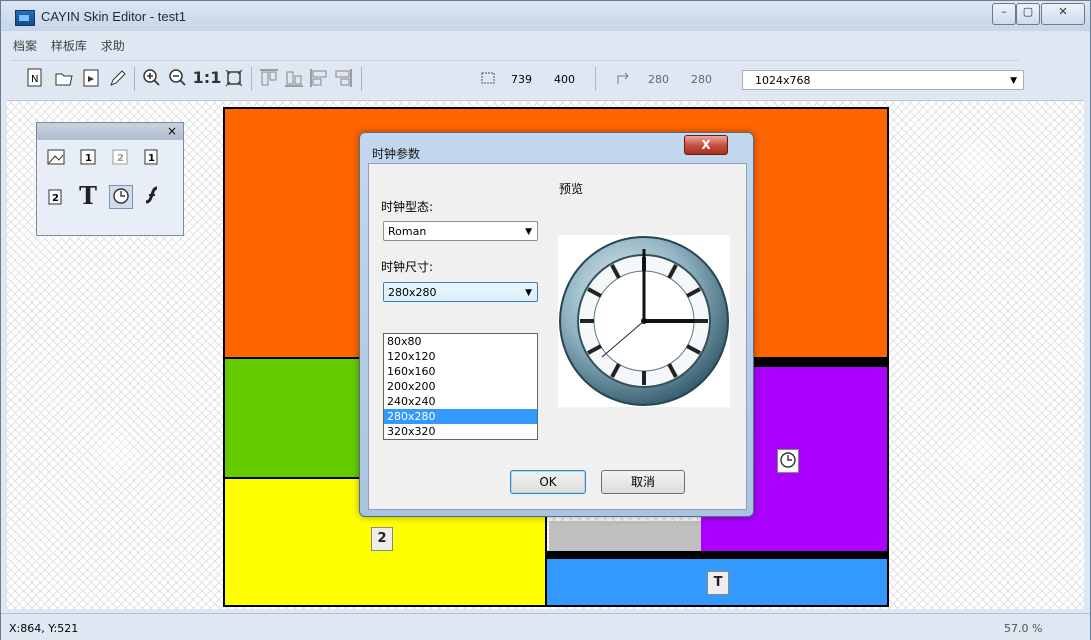  I want to click on ok-button: OK, so click(548, 482).